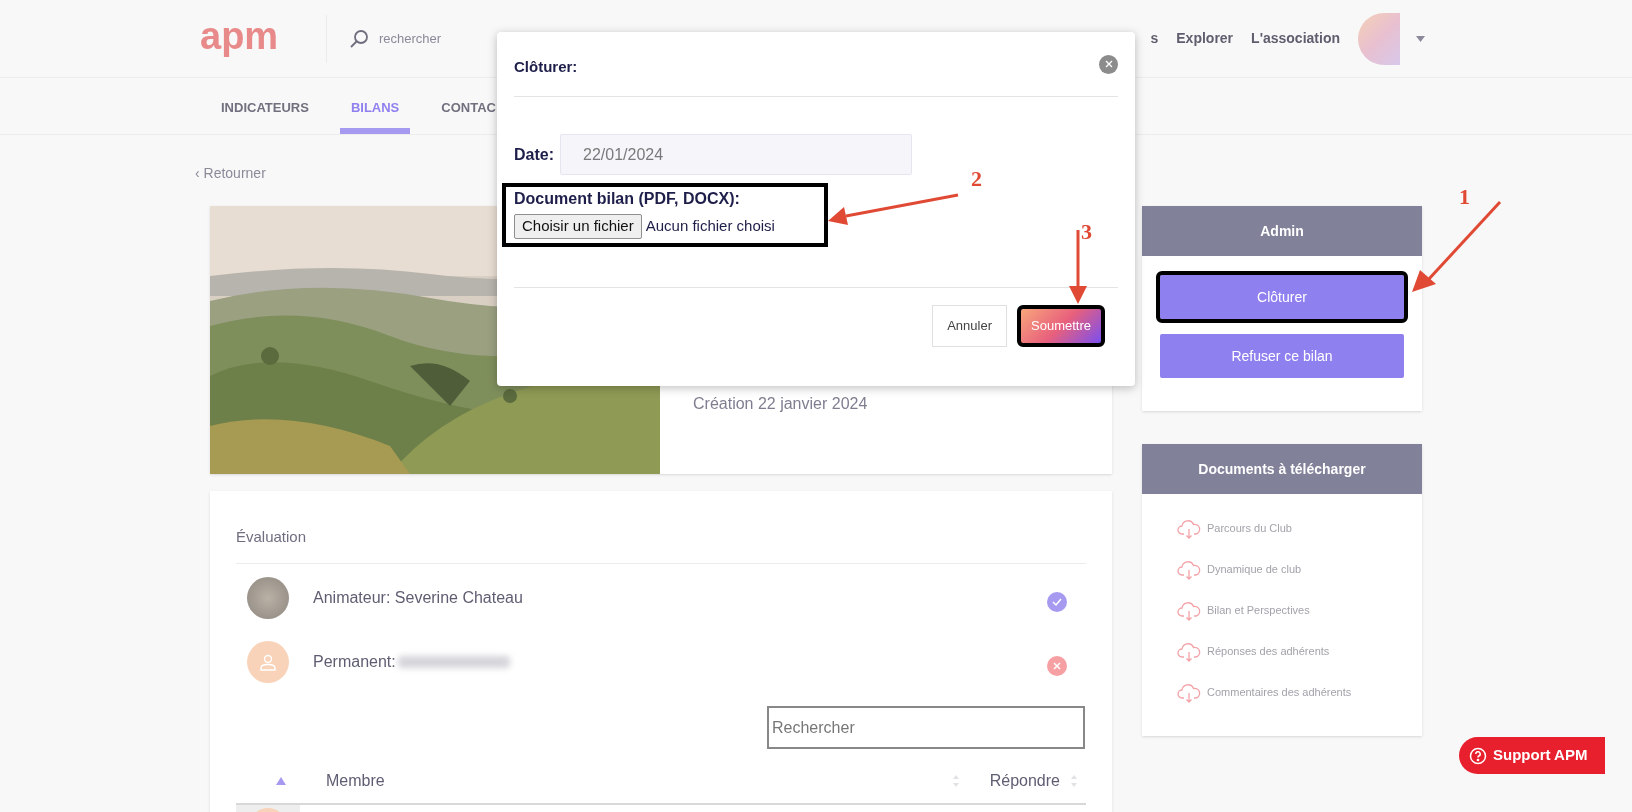 The width and height of the screenshot is (1632, 812). I want to click on tab: CONTAC, so click(468, 108).